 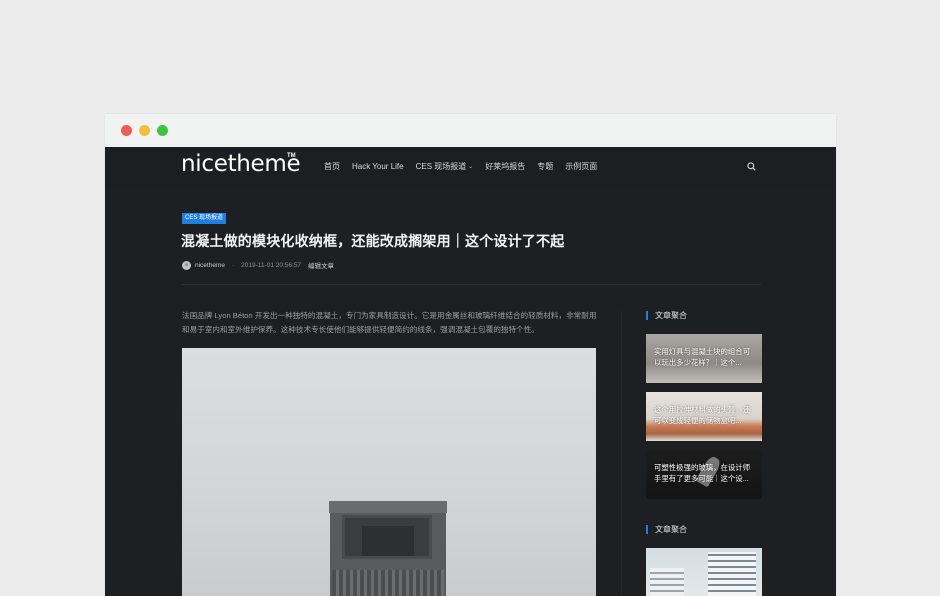 I want to click on article-title: 混凝土做的模块化收纳框，还能改成搁架用｜这个设计了不起, so click(x=373, y=241).